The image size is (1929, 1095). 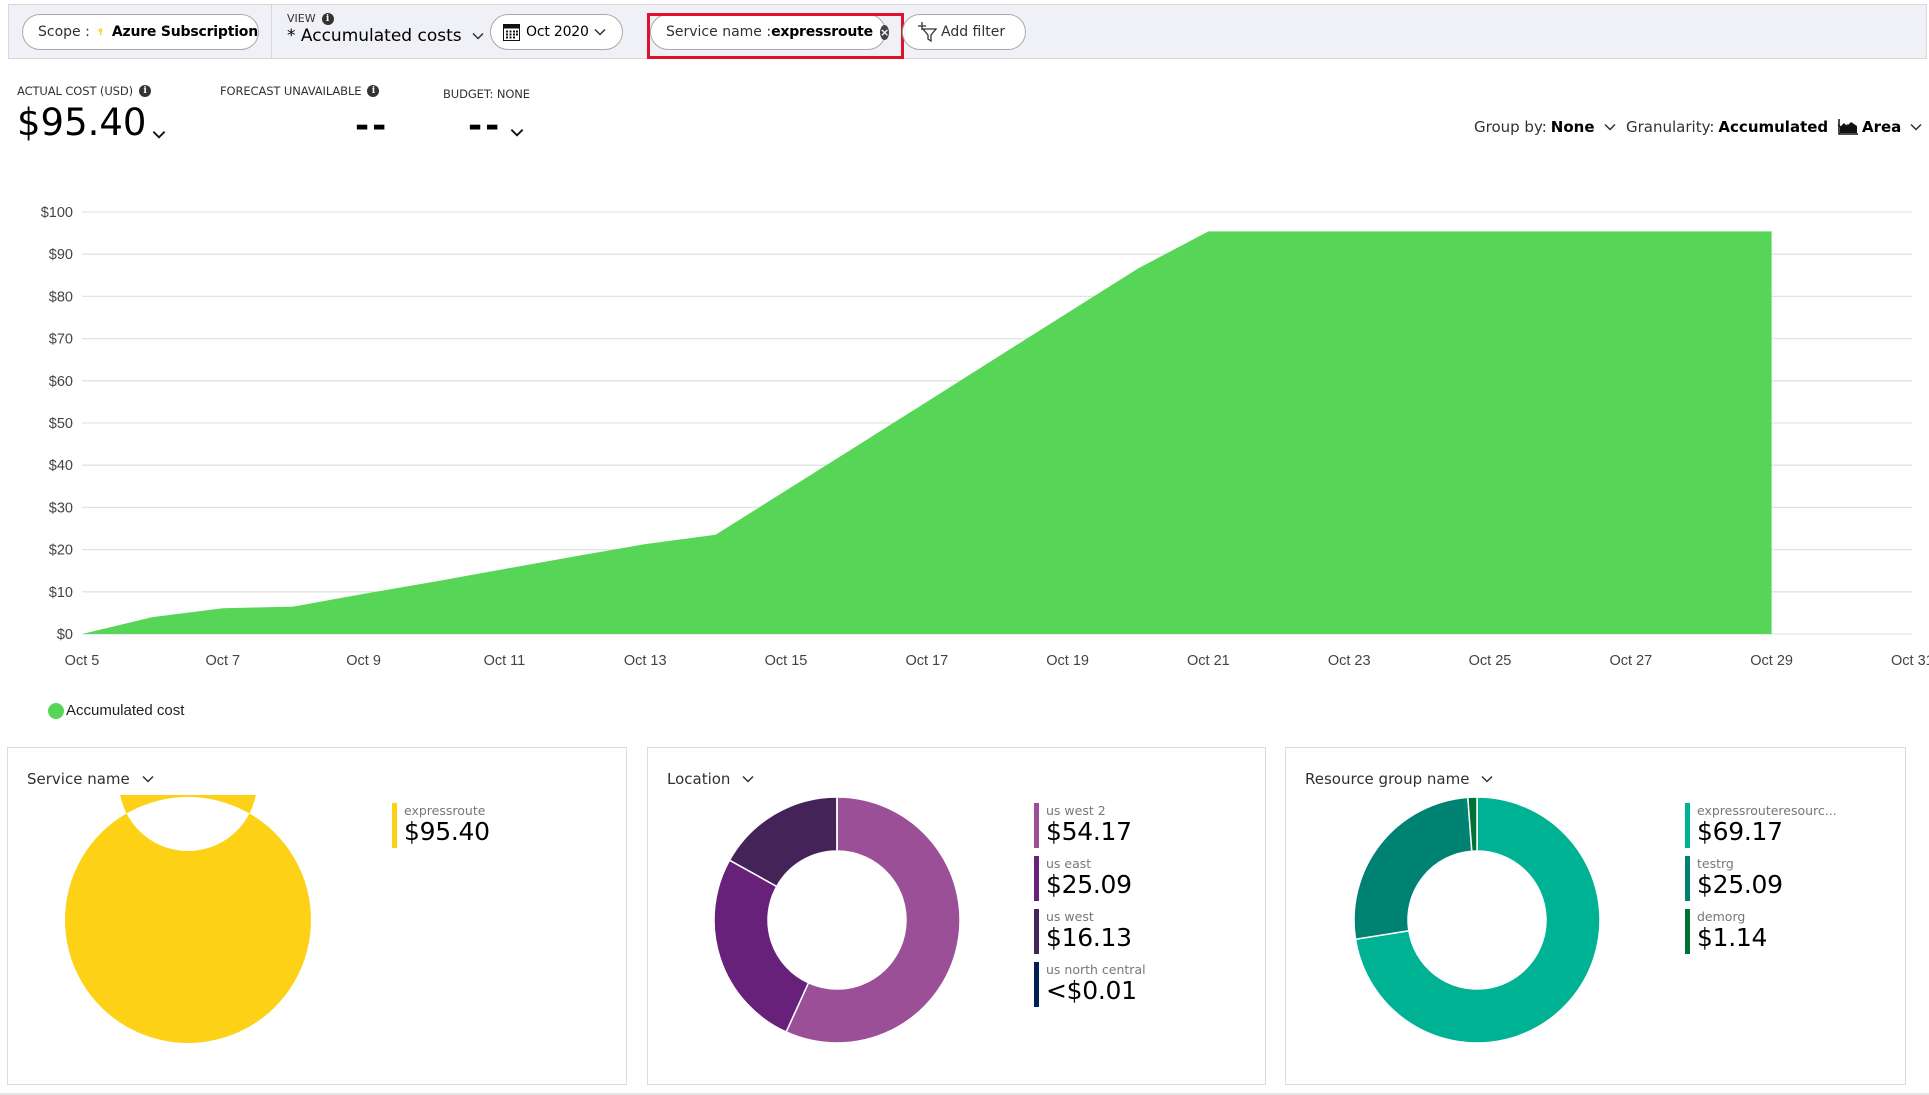 What do you see at coordinates (291, 91) in the screenshot?
I see `forecast-label: FORECAST UNAVAILABLE` at bounding box center [291, 91].